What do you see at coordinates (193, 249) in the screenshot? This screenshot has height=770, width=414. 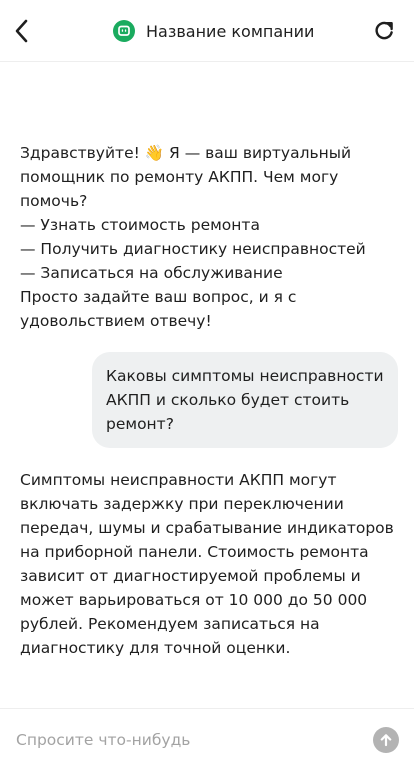 I see `message-line: — Получить диагностику неисправностей` at bounding box center [193, 249].